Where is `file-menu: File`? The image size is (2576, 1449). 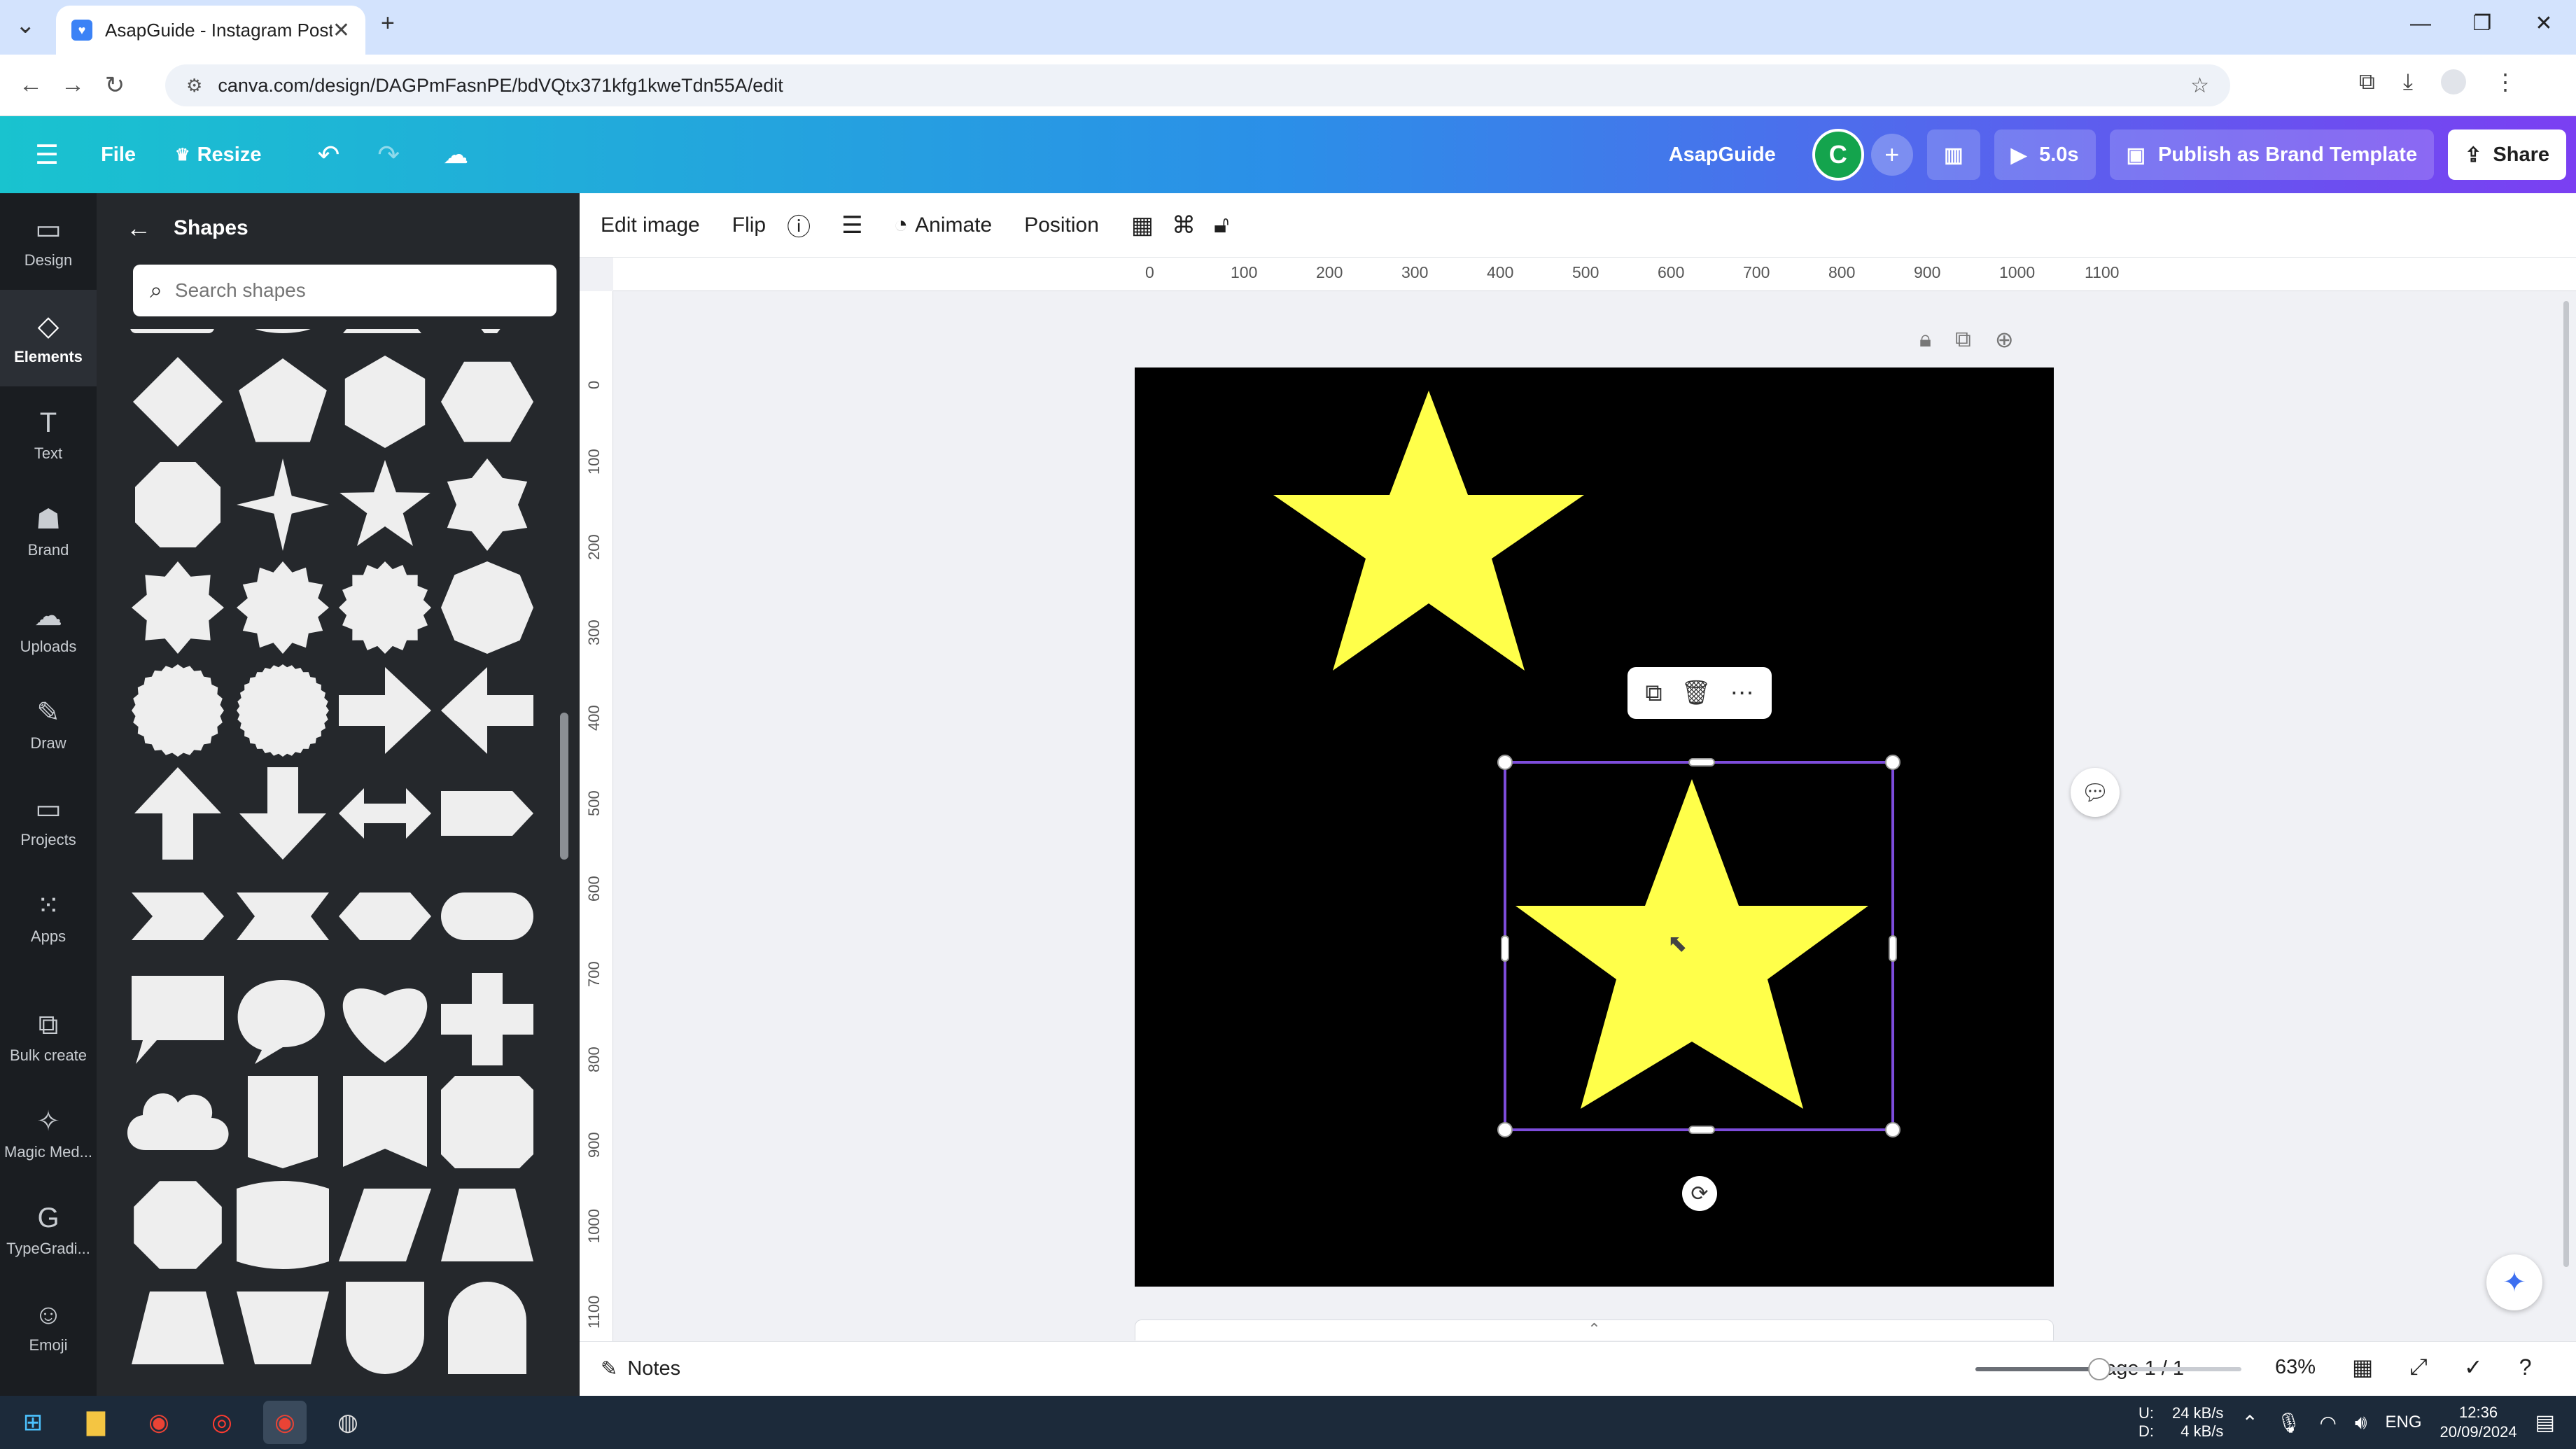 file-menu: File is located at coordinates (118, 155).